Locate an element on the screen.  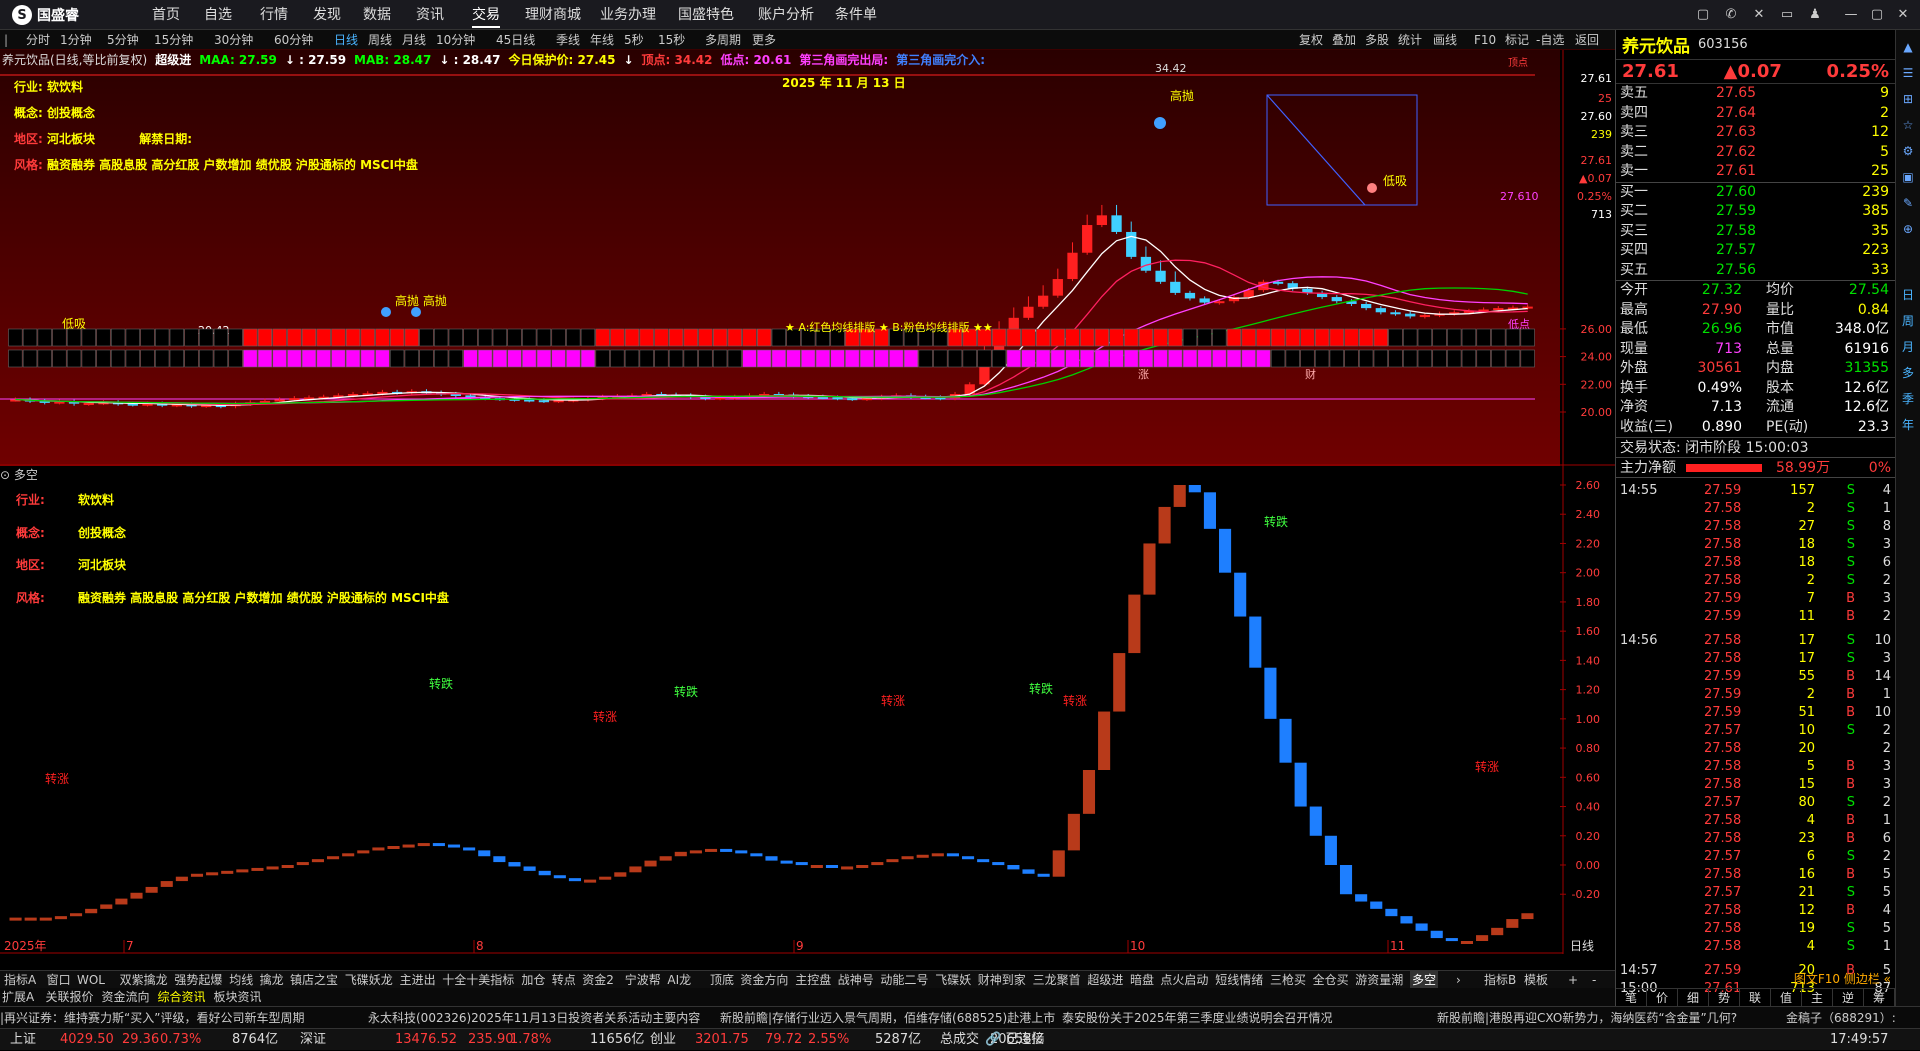
skin-icon: ♟ is located at coordinates (1815, 15).